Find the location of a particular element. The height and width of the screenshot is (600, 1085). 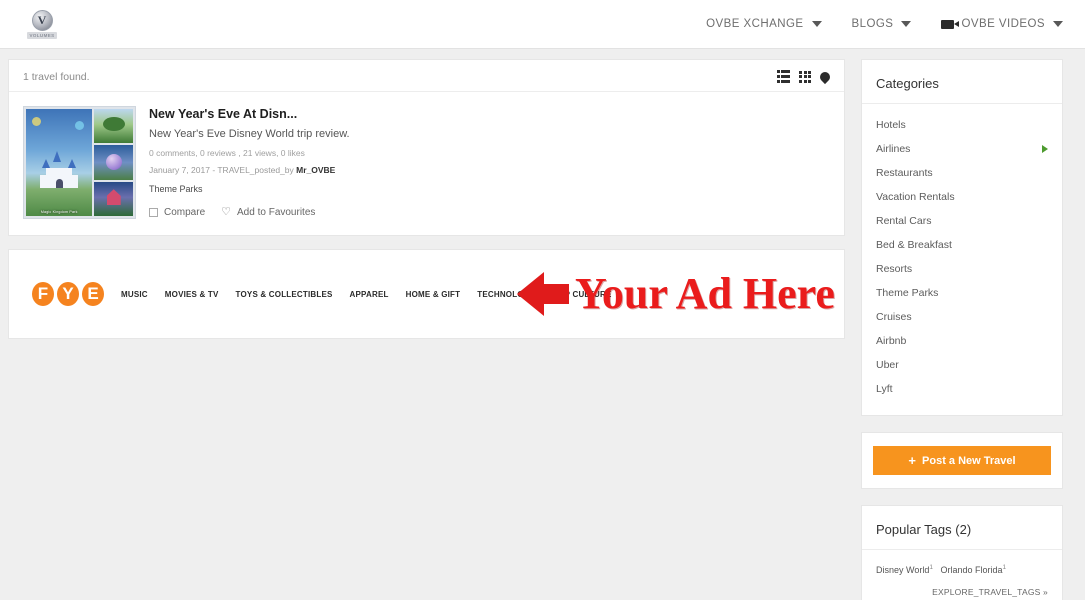

nav-item-blogs: BLOGS is located at coordinates (882, 24).